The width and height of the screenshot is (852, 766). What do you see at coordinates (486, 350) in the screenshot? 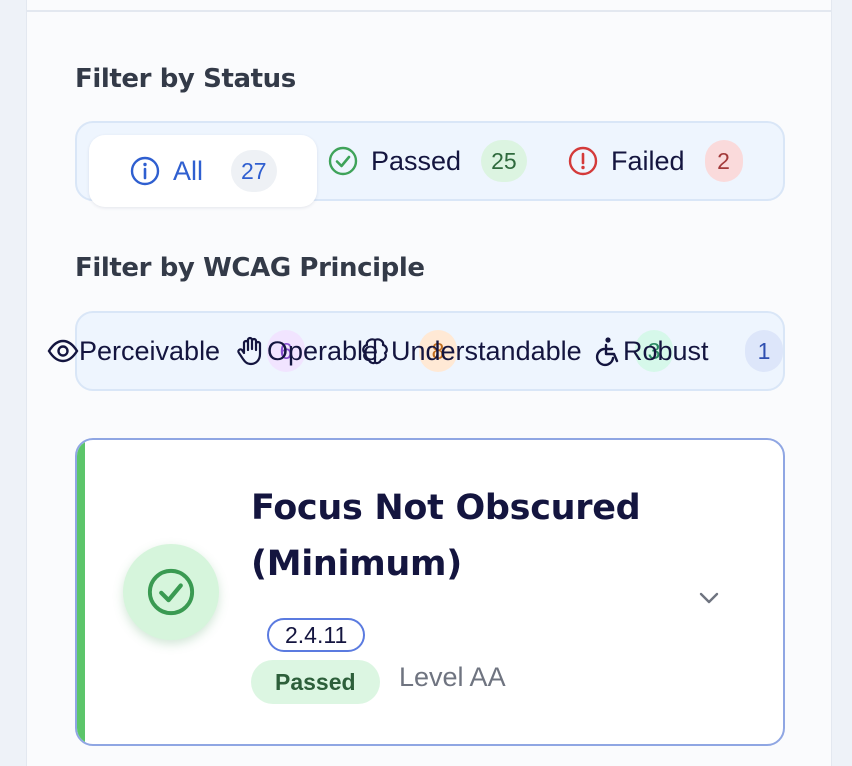
I see `wcag-filter-label: Understandable` at bounding box center [486, 350].